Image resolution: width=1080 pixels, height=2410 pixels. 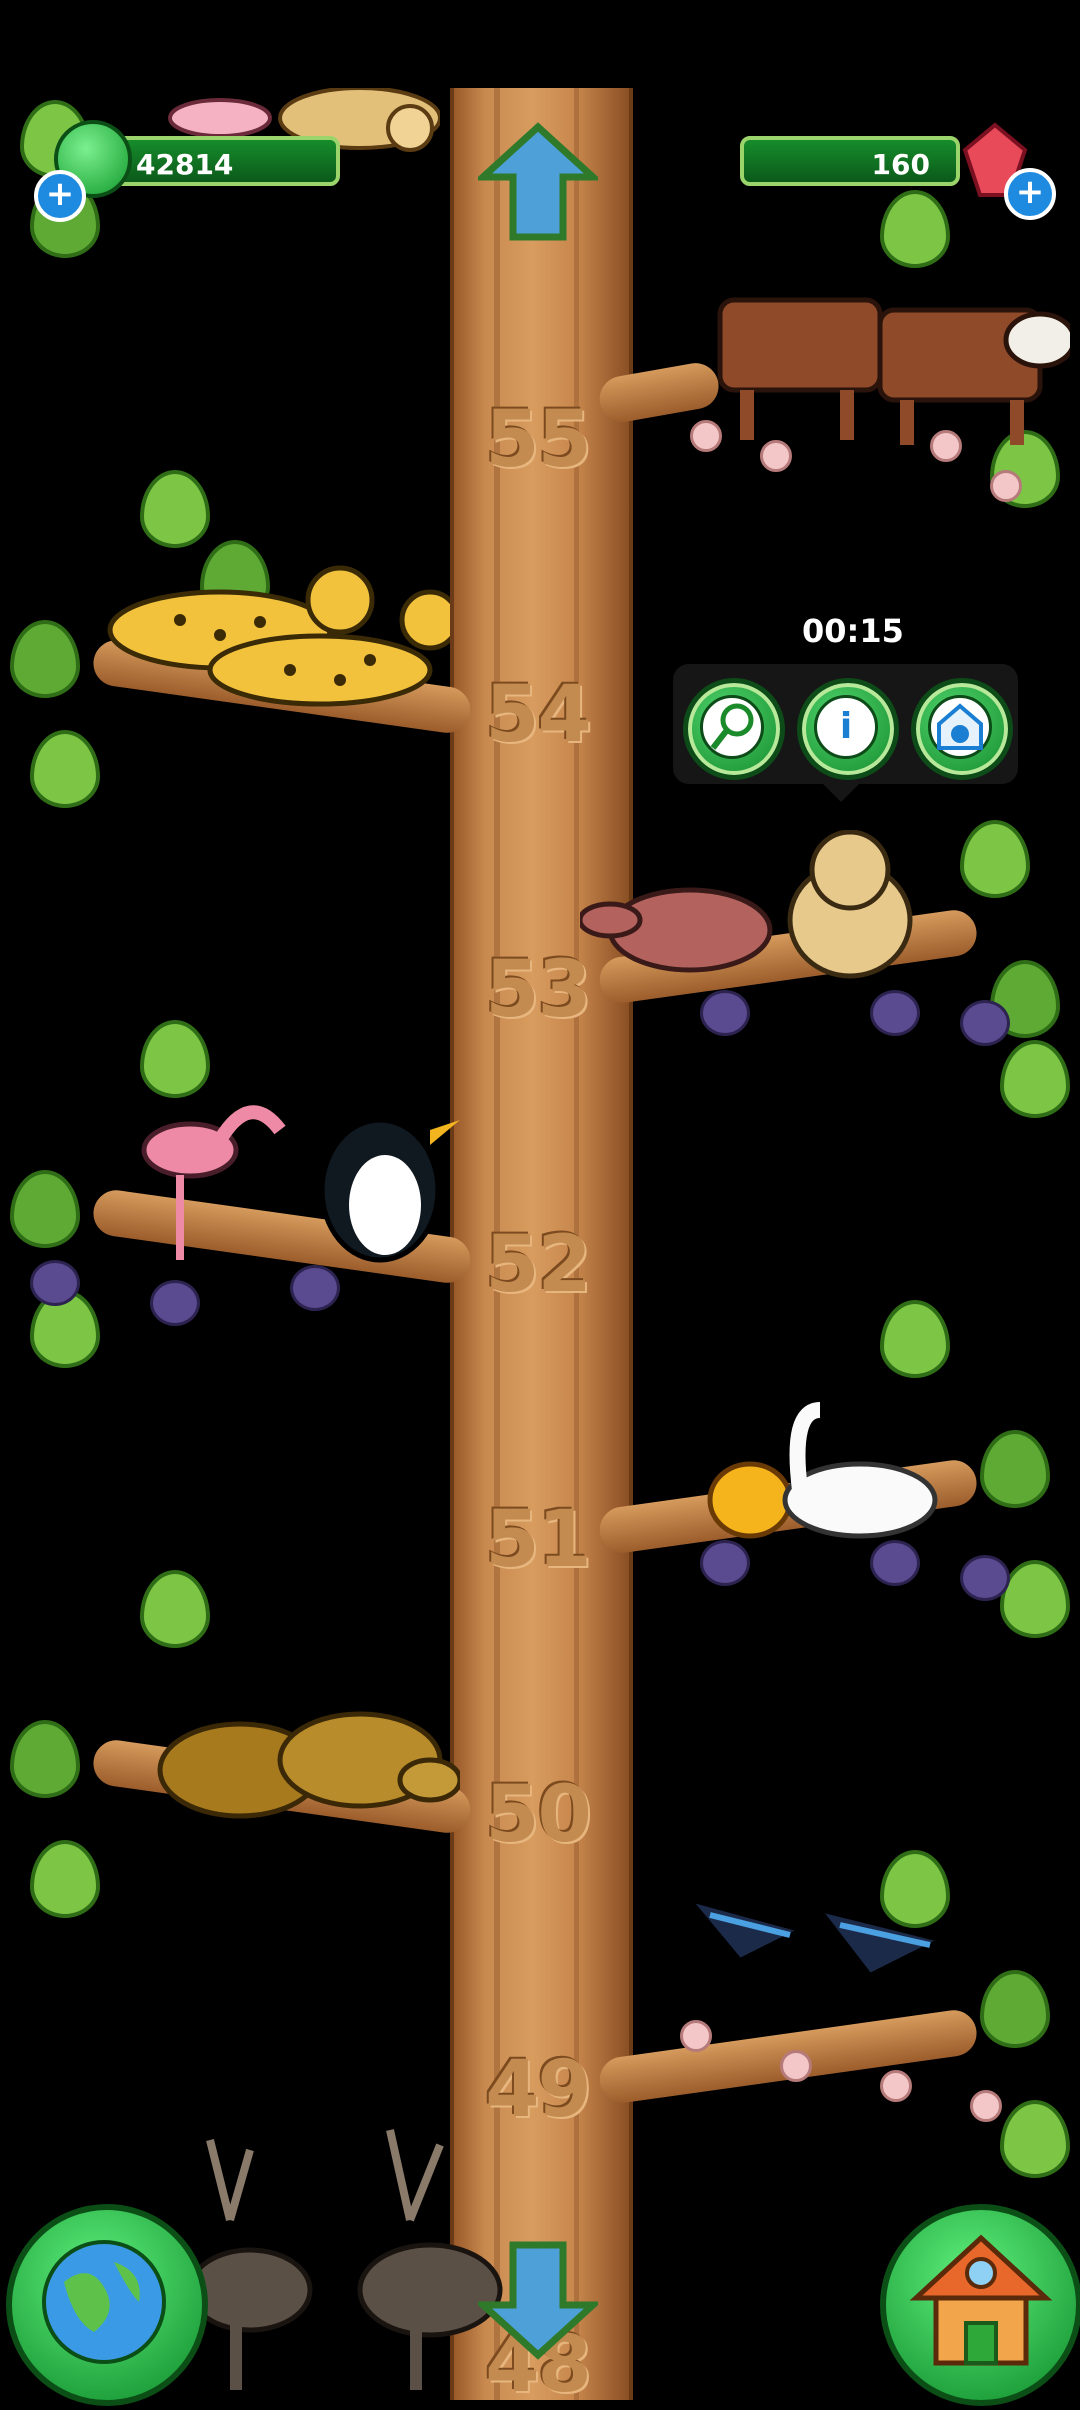 I want to click on catch-net-button, so click(x=734, y=729).